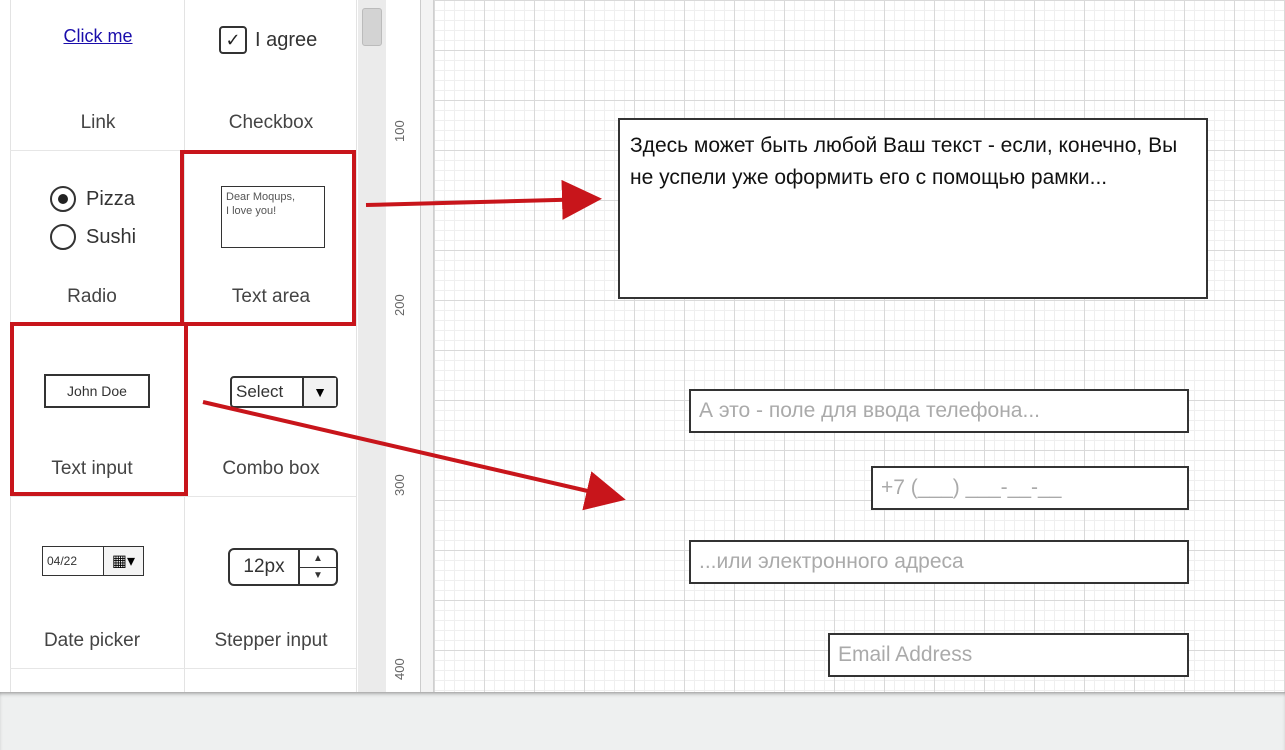  What do you see at coordinates (642, 721) in the screenshot?
I see `bottom-bar` at bounding box center [642, 721].